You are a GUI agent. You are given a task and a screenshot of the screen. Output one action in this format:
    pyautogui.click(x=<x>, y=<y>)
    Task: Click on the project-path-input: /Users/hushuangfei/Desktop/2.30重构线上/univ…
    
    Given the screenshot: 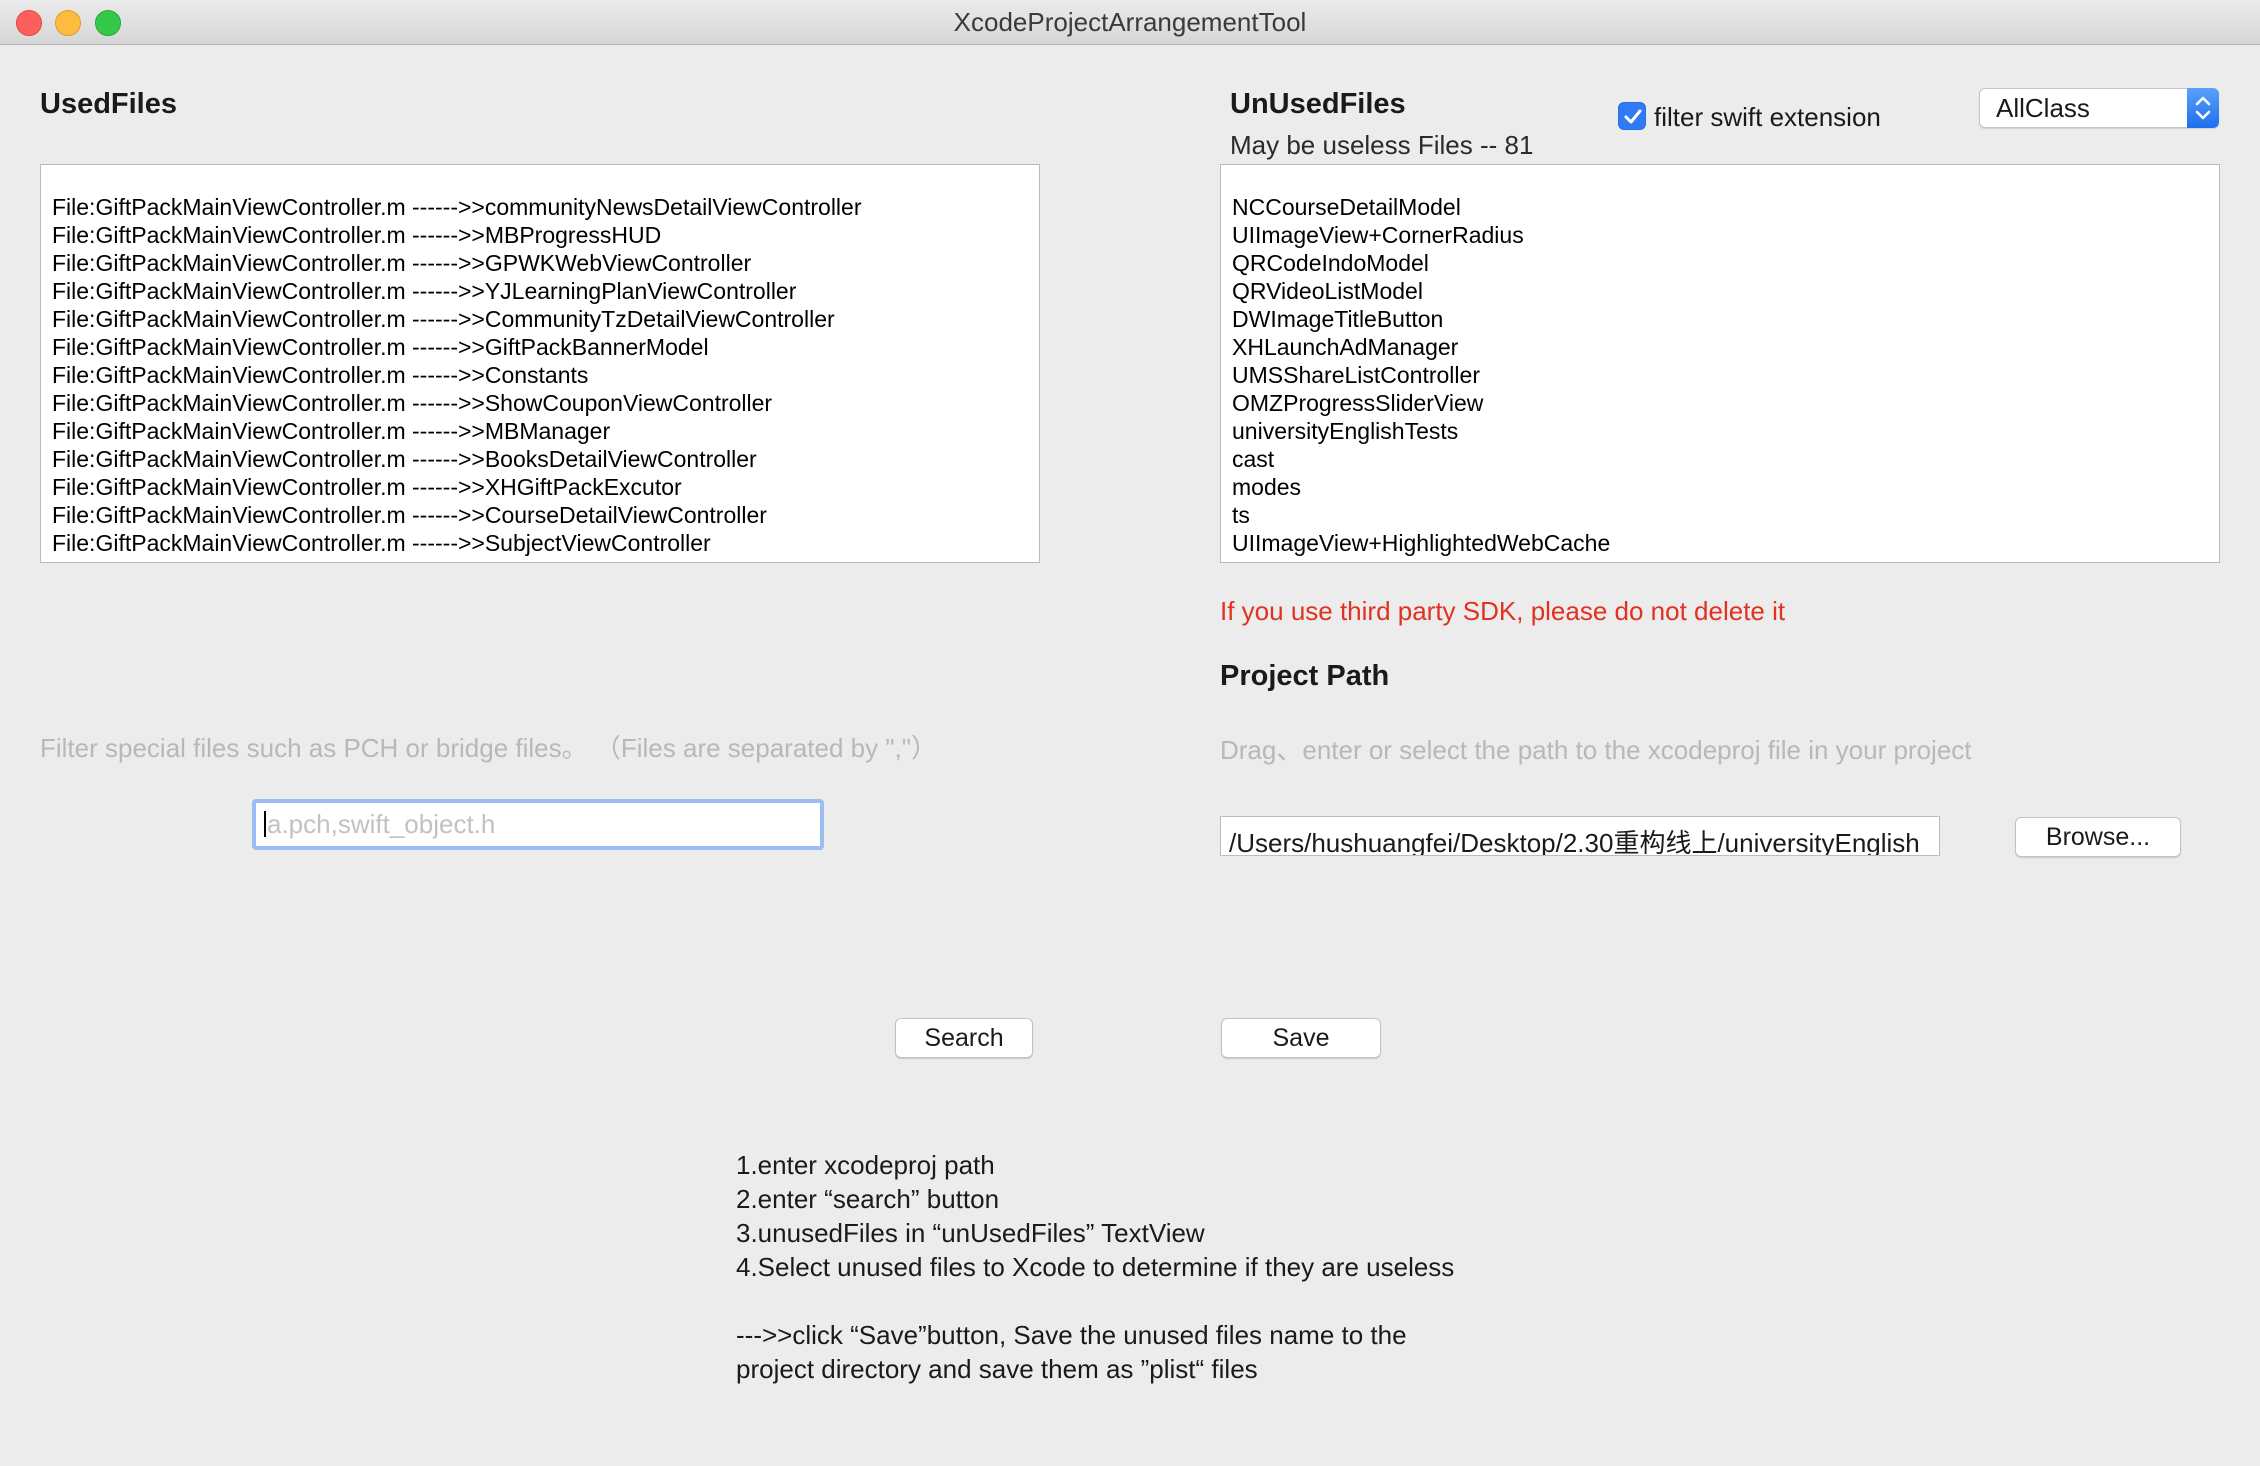 What is the action you would take?
    pyautogui.click(x=1580, y=836)
    